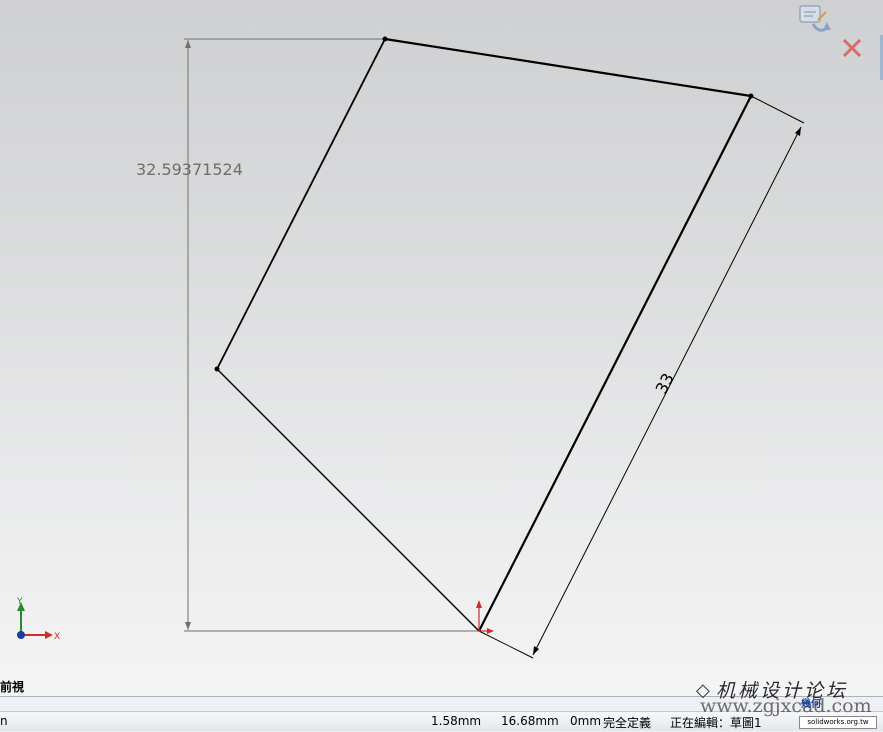 This screenshot has width=883, height=732. Describe the element at coordinates (189, 169) in the screenshot. I see `vertical-dimension-value: 32.59371524` at that location.